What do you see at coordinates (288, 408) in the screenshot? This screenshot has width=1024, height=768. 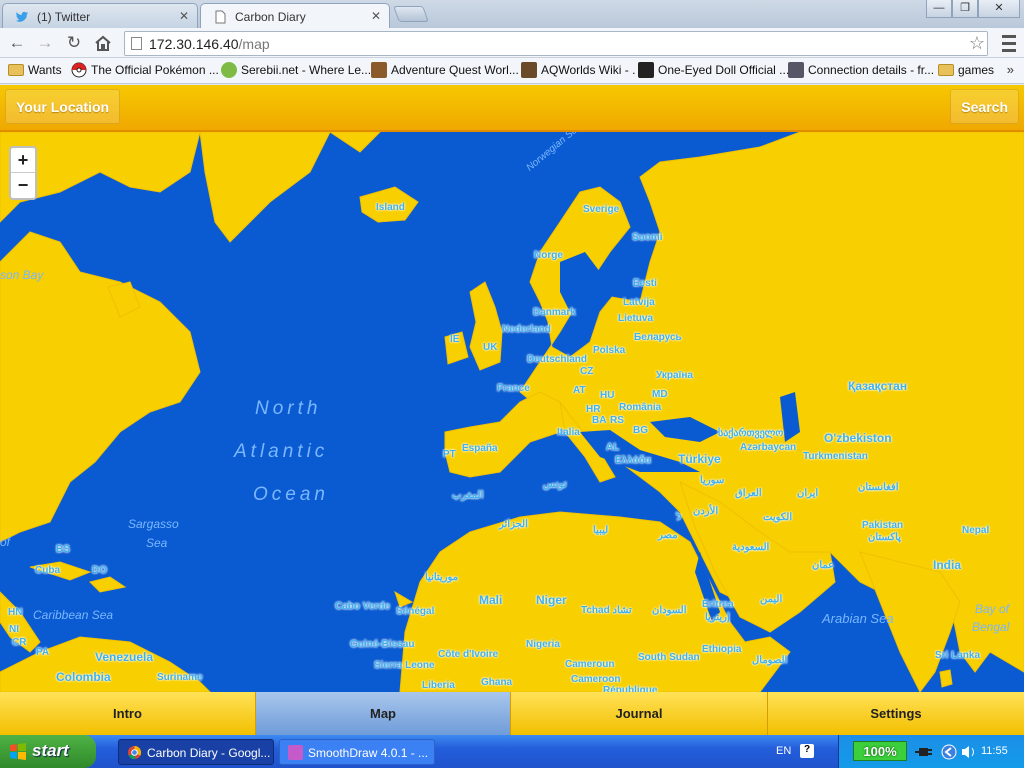 I see `sea-label: North` at bounding box center [288, 408].